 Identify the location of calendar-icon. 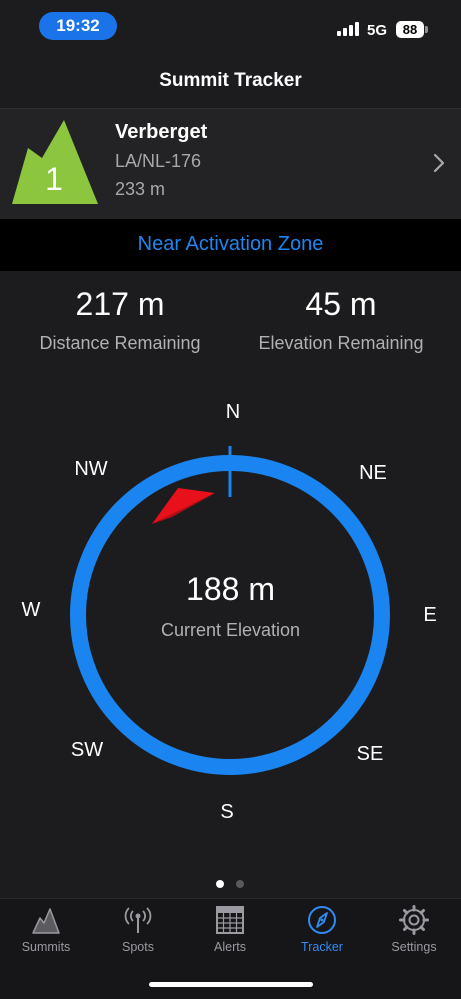
(230, 920).